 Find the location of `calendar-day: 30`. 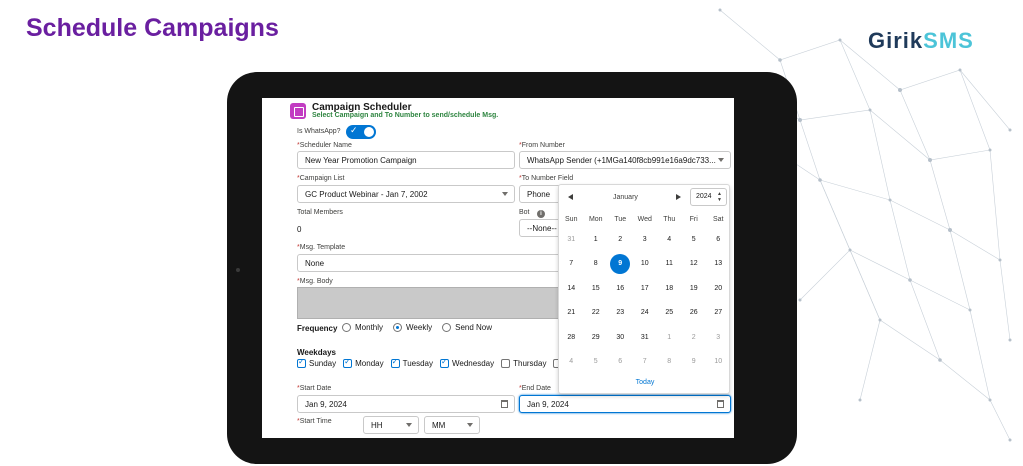

calendar-day: 30 is located at coordinates (620, 337).